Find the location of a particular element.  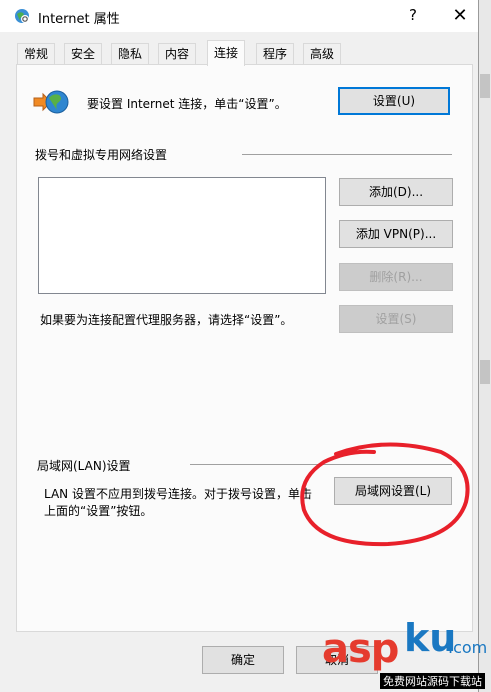

background-window-edge is located at coordinates (485, 346).